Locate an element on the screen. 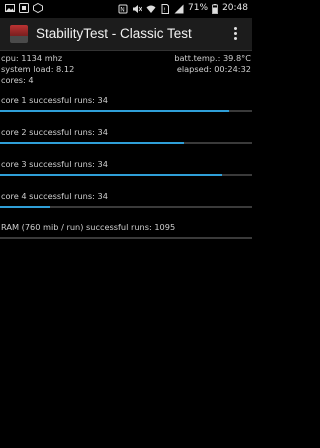  battery-temperature: batt.temp.: 39.8°C is located at coordinates (212, 58).